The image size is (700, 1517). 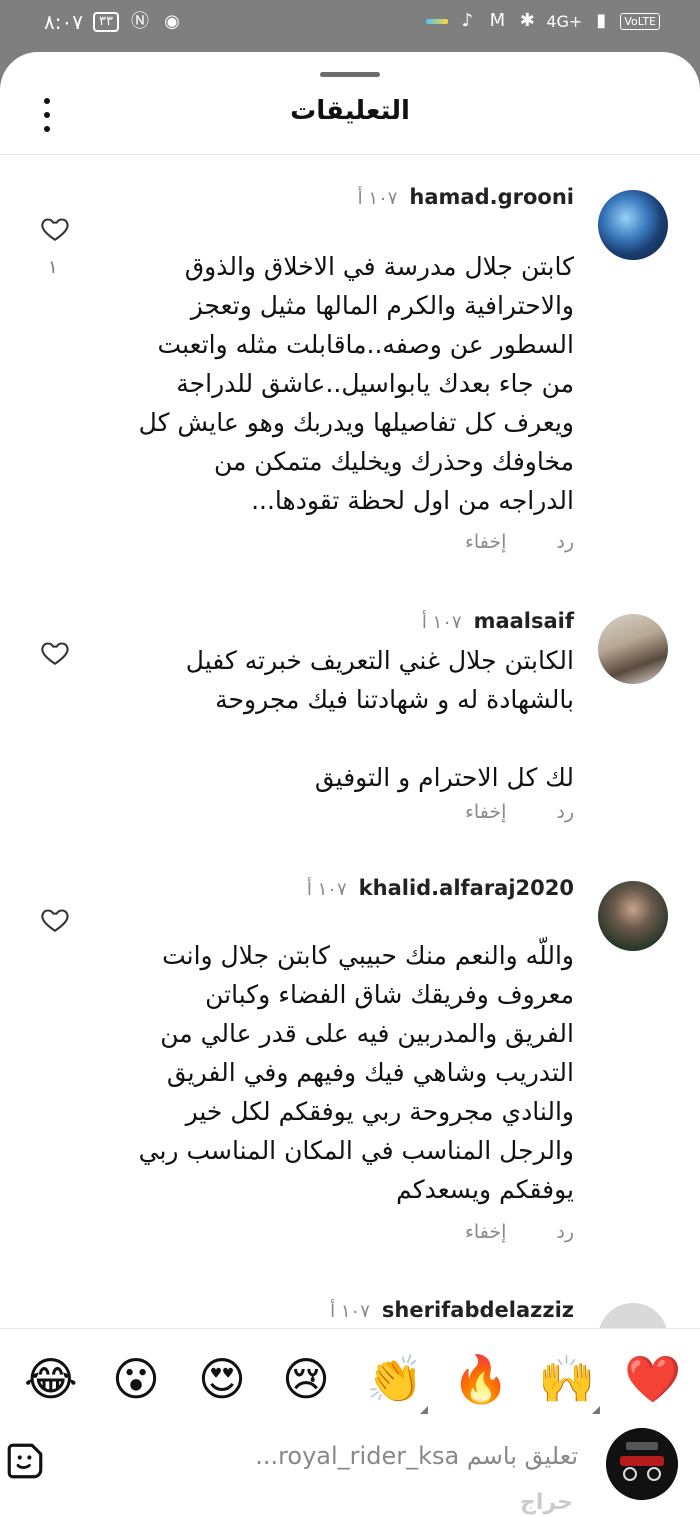 I want to click on eye-icon: ◉, so click(x=172, y=21).